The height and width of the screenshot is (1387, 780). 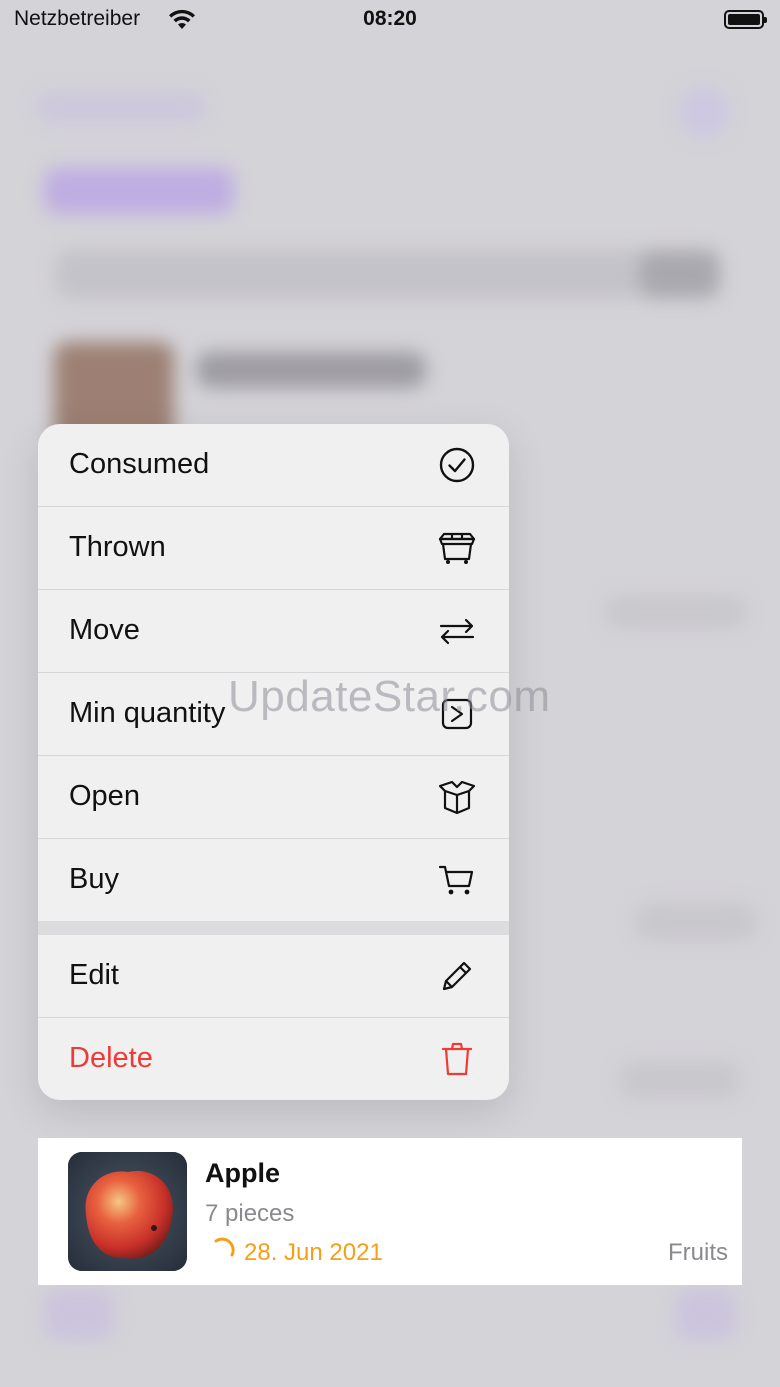 What do you see at coordinates (223, 1250) in the screenshot?
I see `expiry-progress-icon` at bounding box center [223, 1250].